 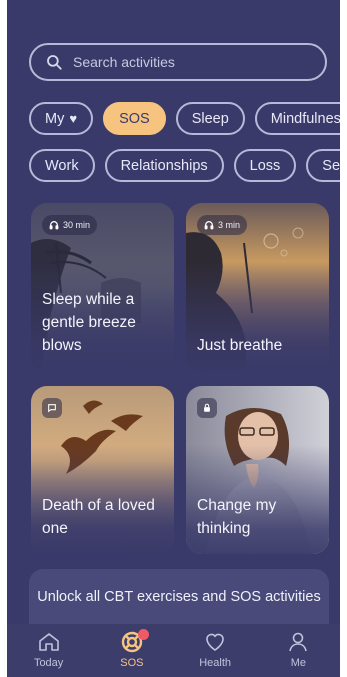 I want to click on tab-sos: SOS, so click(x=132, y=649).